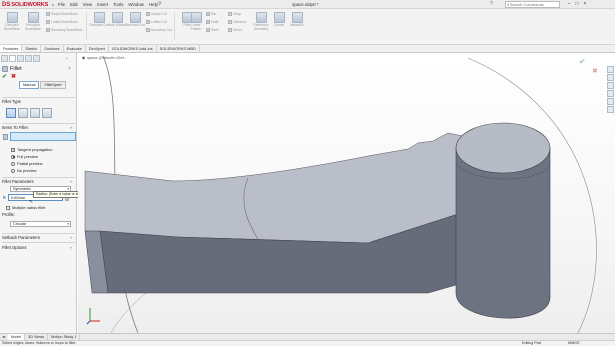  What do you see at coordinates (610, 93) in the screenshot?
I see `view-palette-icon` at bounding box center [610, 93].